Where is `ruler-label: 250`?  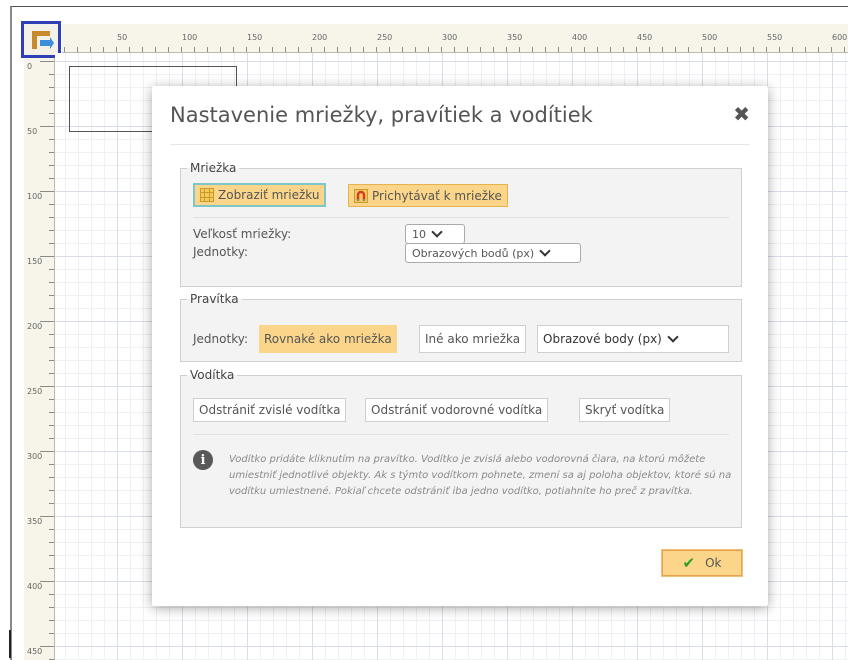 ruler-label: 250 is located at coordinates (35, 391).